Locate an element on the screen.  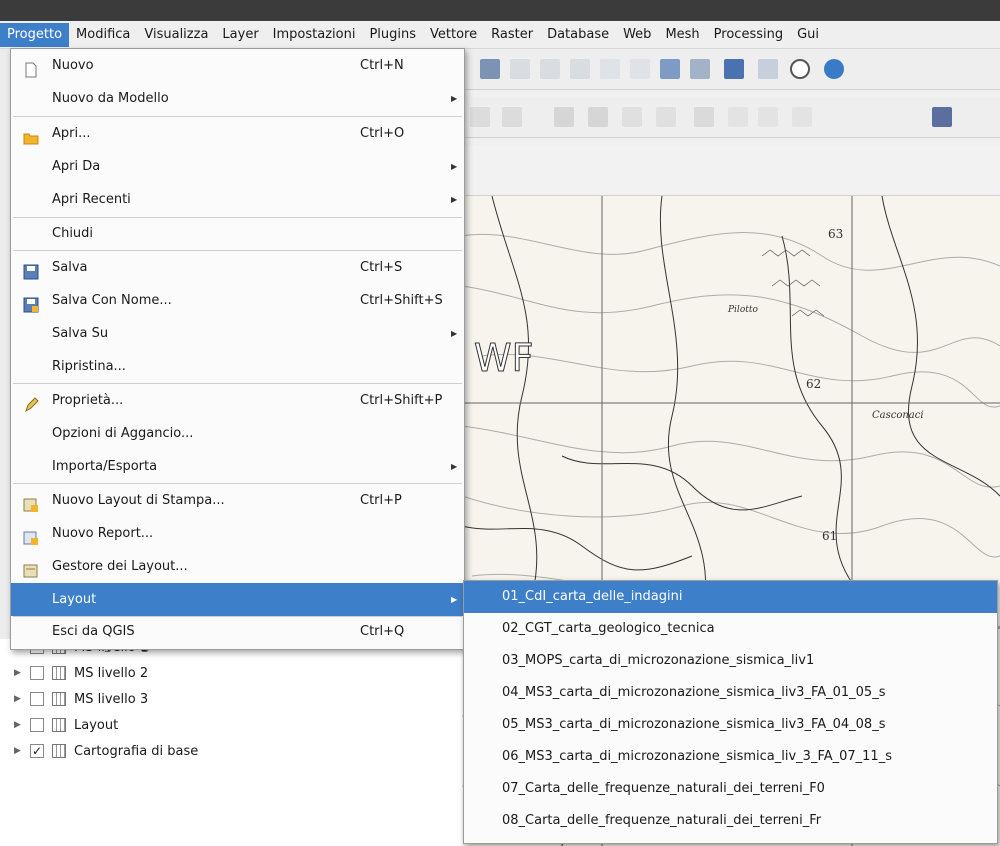
layer-tree-item: ▶ MS livello 3 is located at coordinates (106, 699).